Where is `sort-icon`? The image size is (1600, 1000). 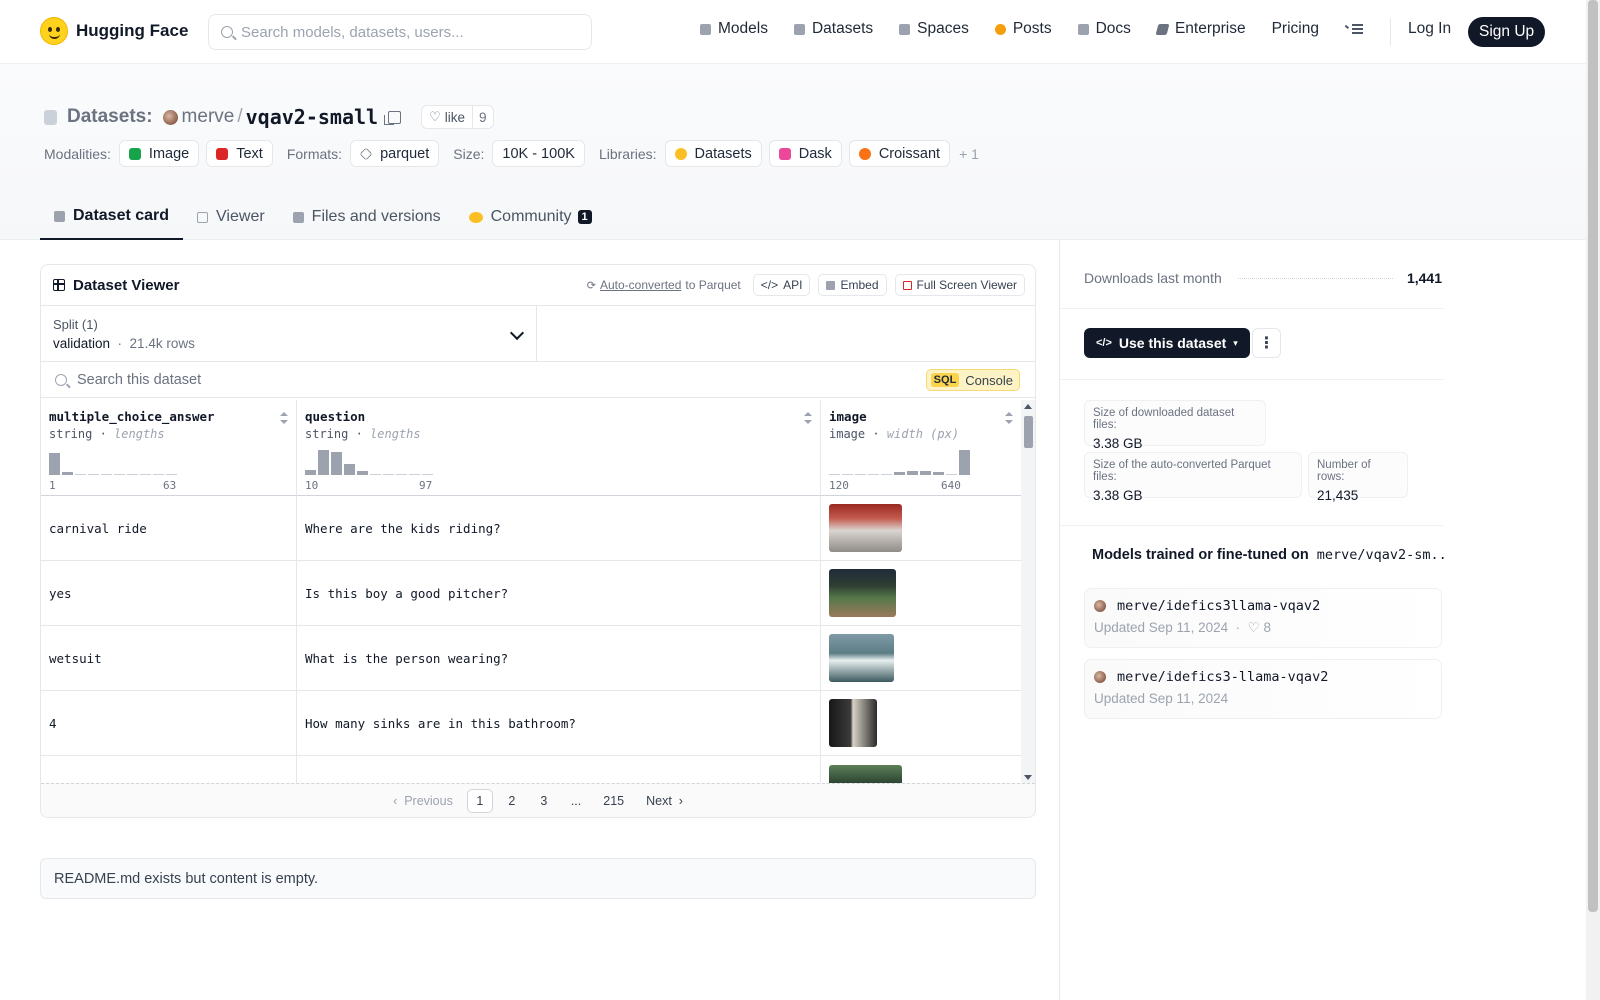 sort-icon is located at coordinates (808, 418).